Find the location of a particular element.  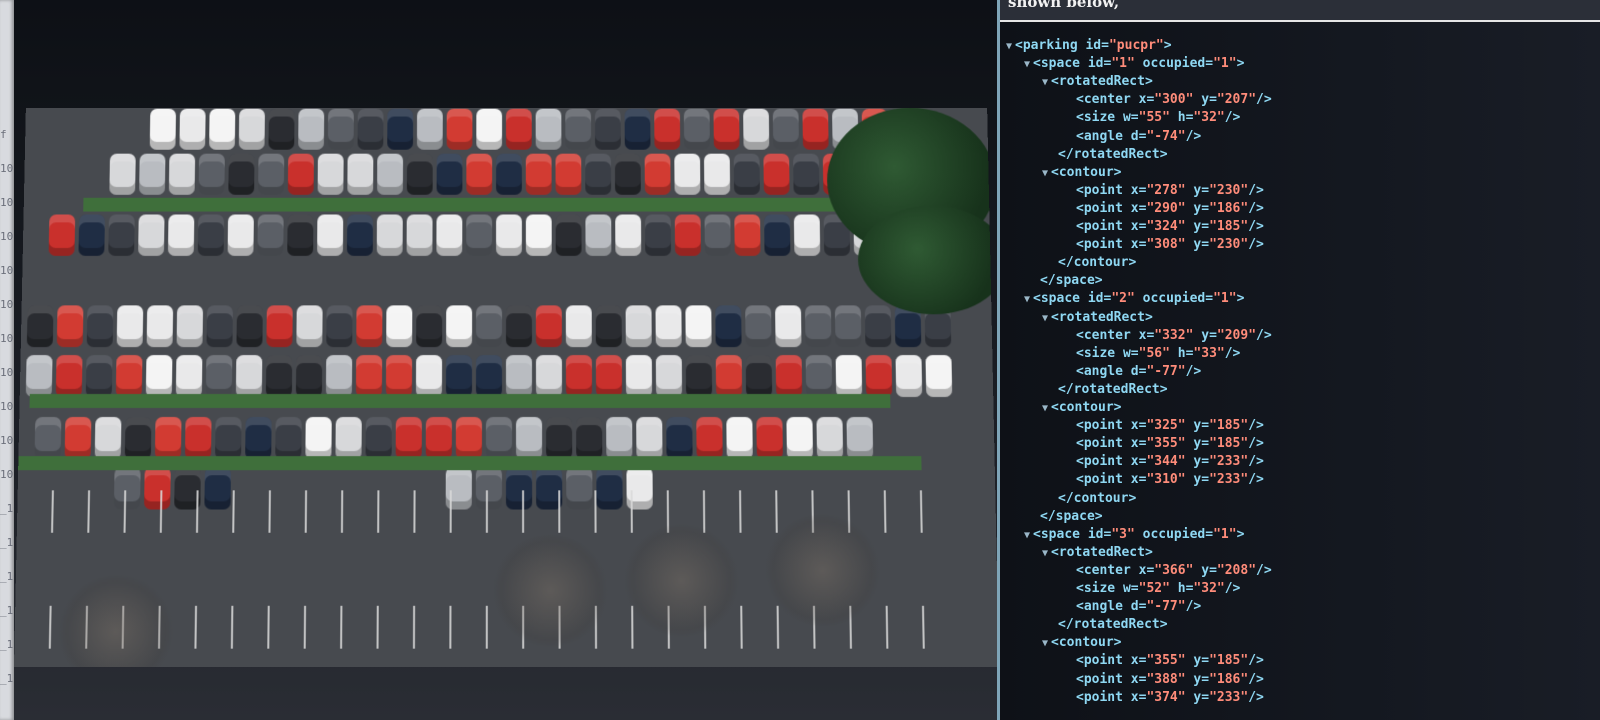

xml-attr-value: "308" is located at coordinates (1166, 245).